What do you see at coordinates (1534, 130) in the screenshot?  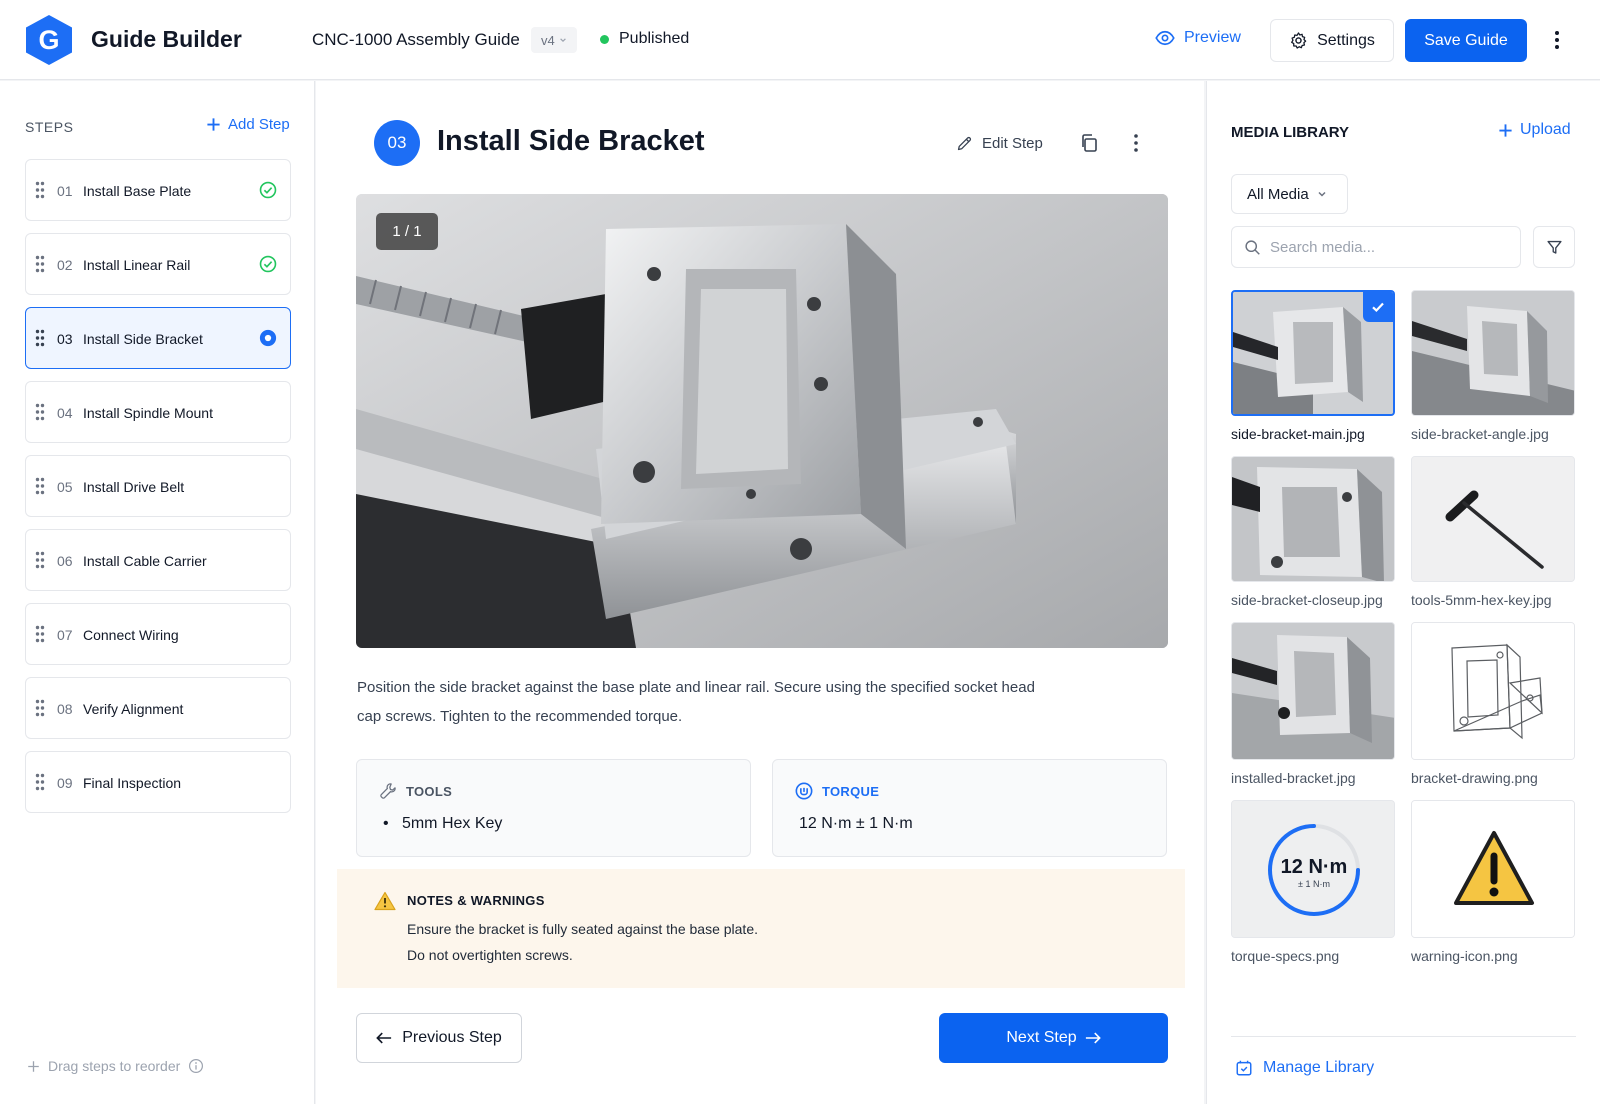 I see `upload-button: Upload` at bounding box center [1534, 130].